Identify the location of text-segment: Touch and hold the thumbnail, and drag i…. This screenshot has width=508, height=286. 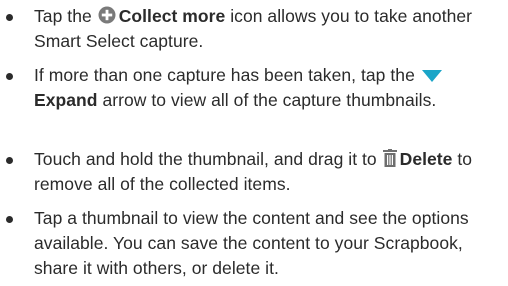
(205, 159).